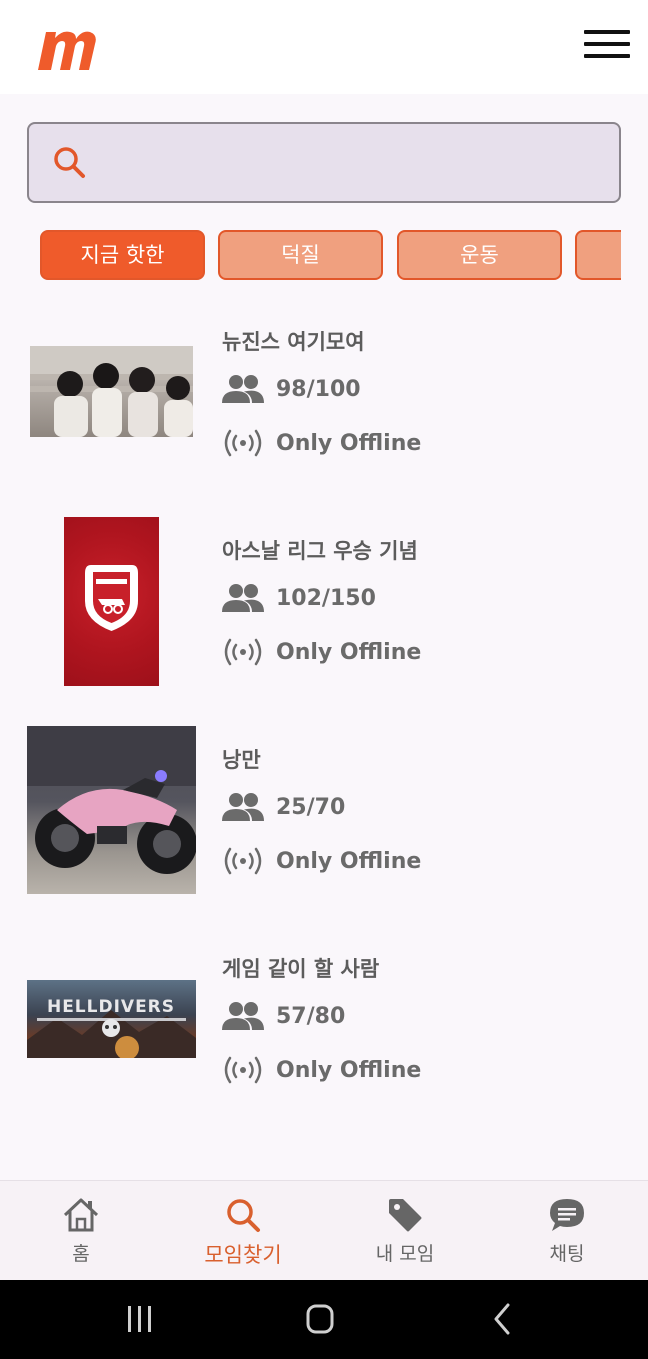 The width and height of the screenshot is (648, 1359). I want to click on member-count-text: 98/100, so click(318, 389).